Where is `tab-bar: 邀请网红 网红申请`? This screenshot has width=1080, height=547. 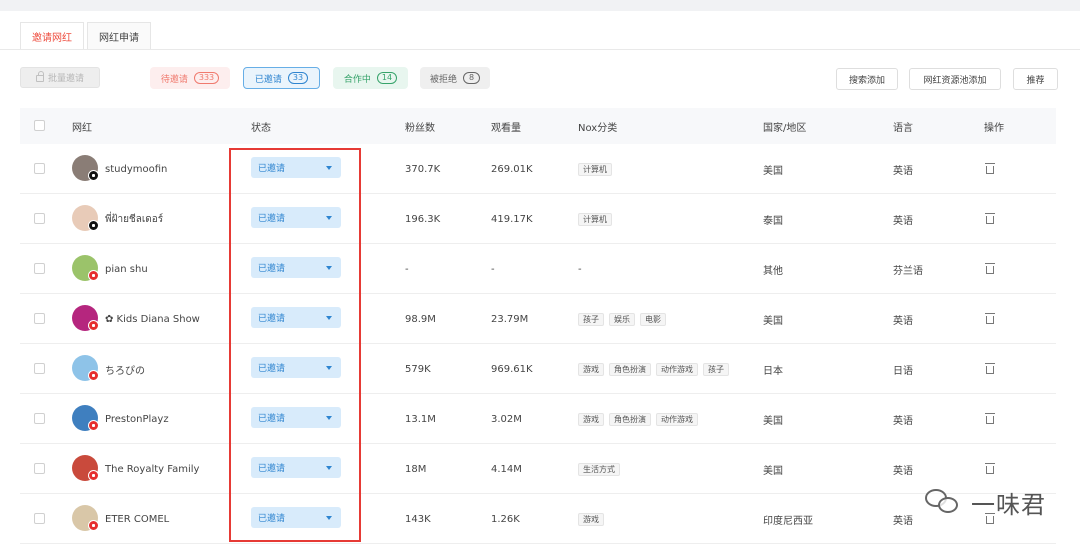 tab-bar: 邀请网红 网红申请 is located at coordinates (87, 35).